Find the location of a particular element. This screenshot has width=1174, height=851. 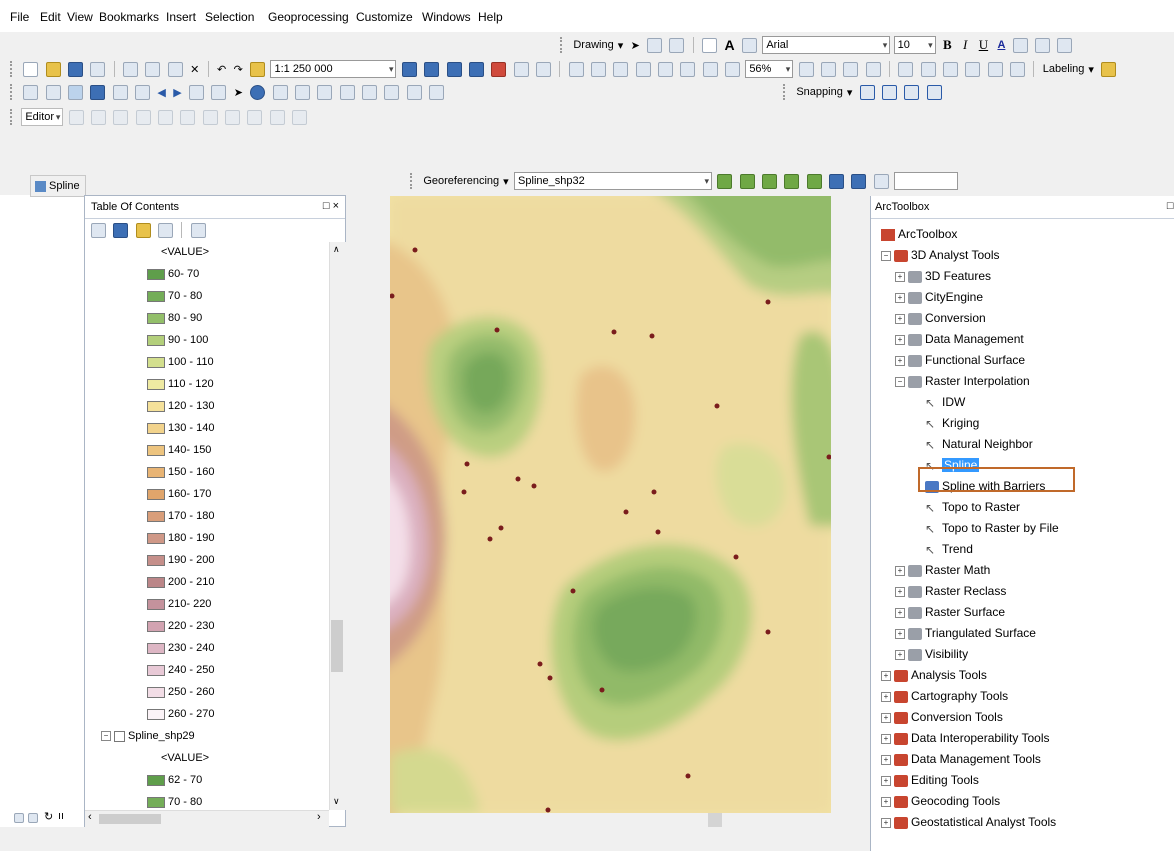

map-scroll-thumb is located at coordinates (715, 820).